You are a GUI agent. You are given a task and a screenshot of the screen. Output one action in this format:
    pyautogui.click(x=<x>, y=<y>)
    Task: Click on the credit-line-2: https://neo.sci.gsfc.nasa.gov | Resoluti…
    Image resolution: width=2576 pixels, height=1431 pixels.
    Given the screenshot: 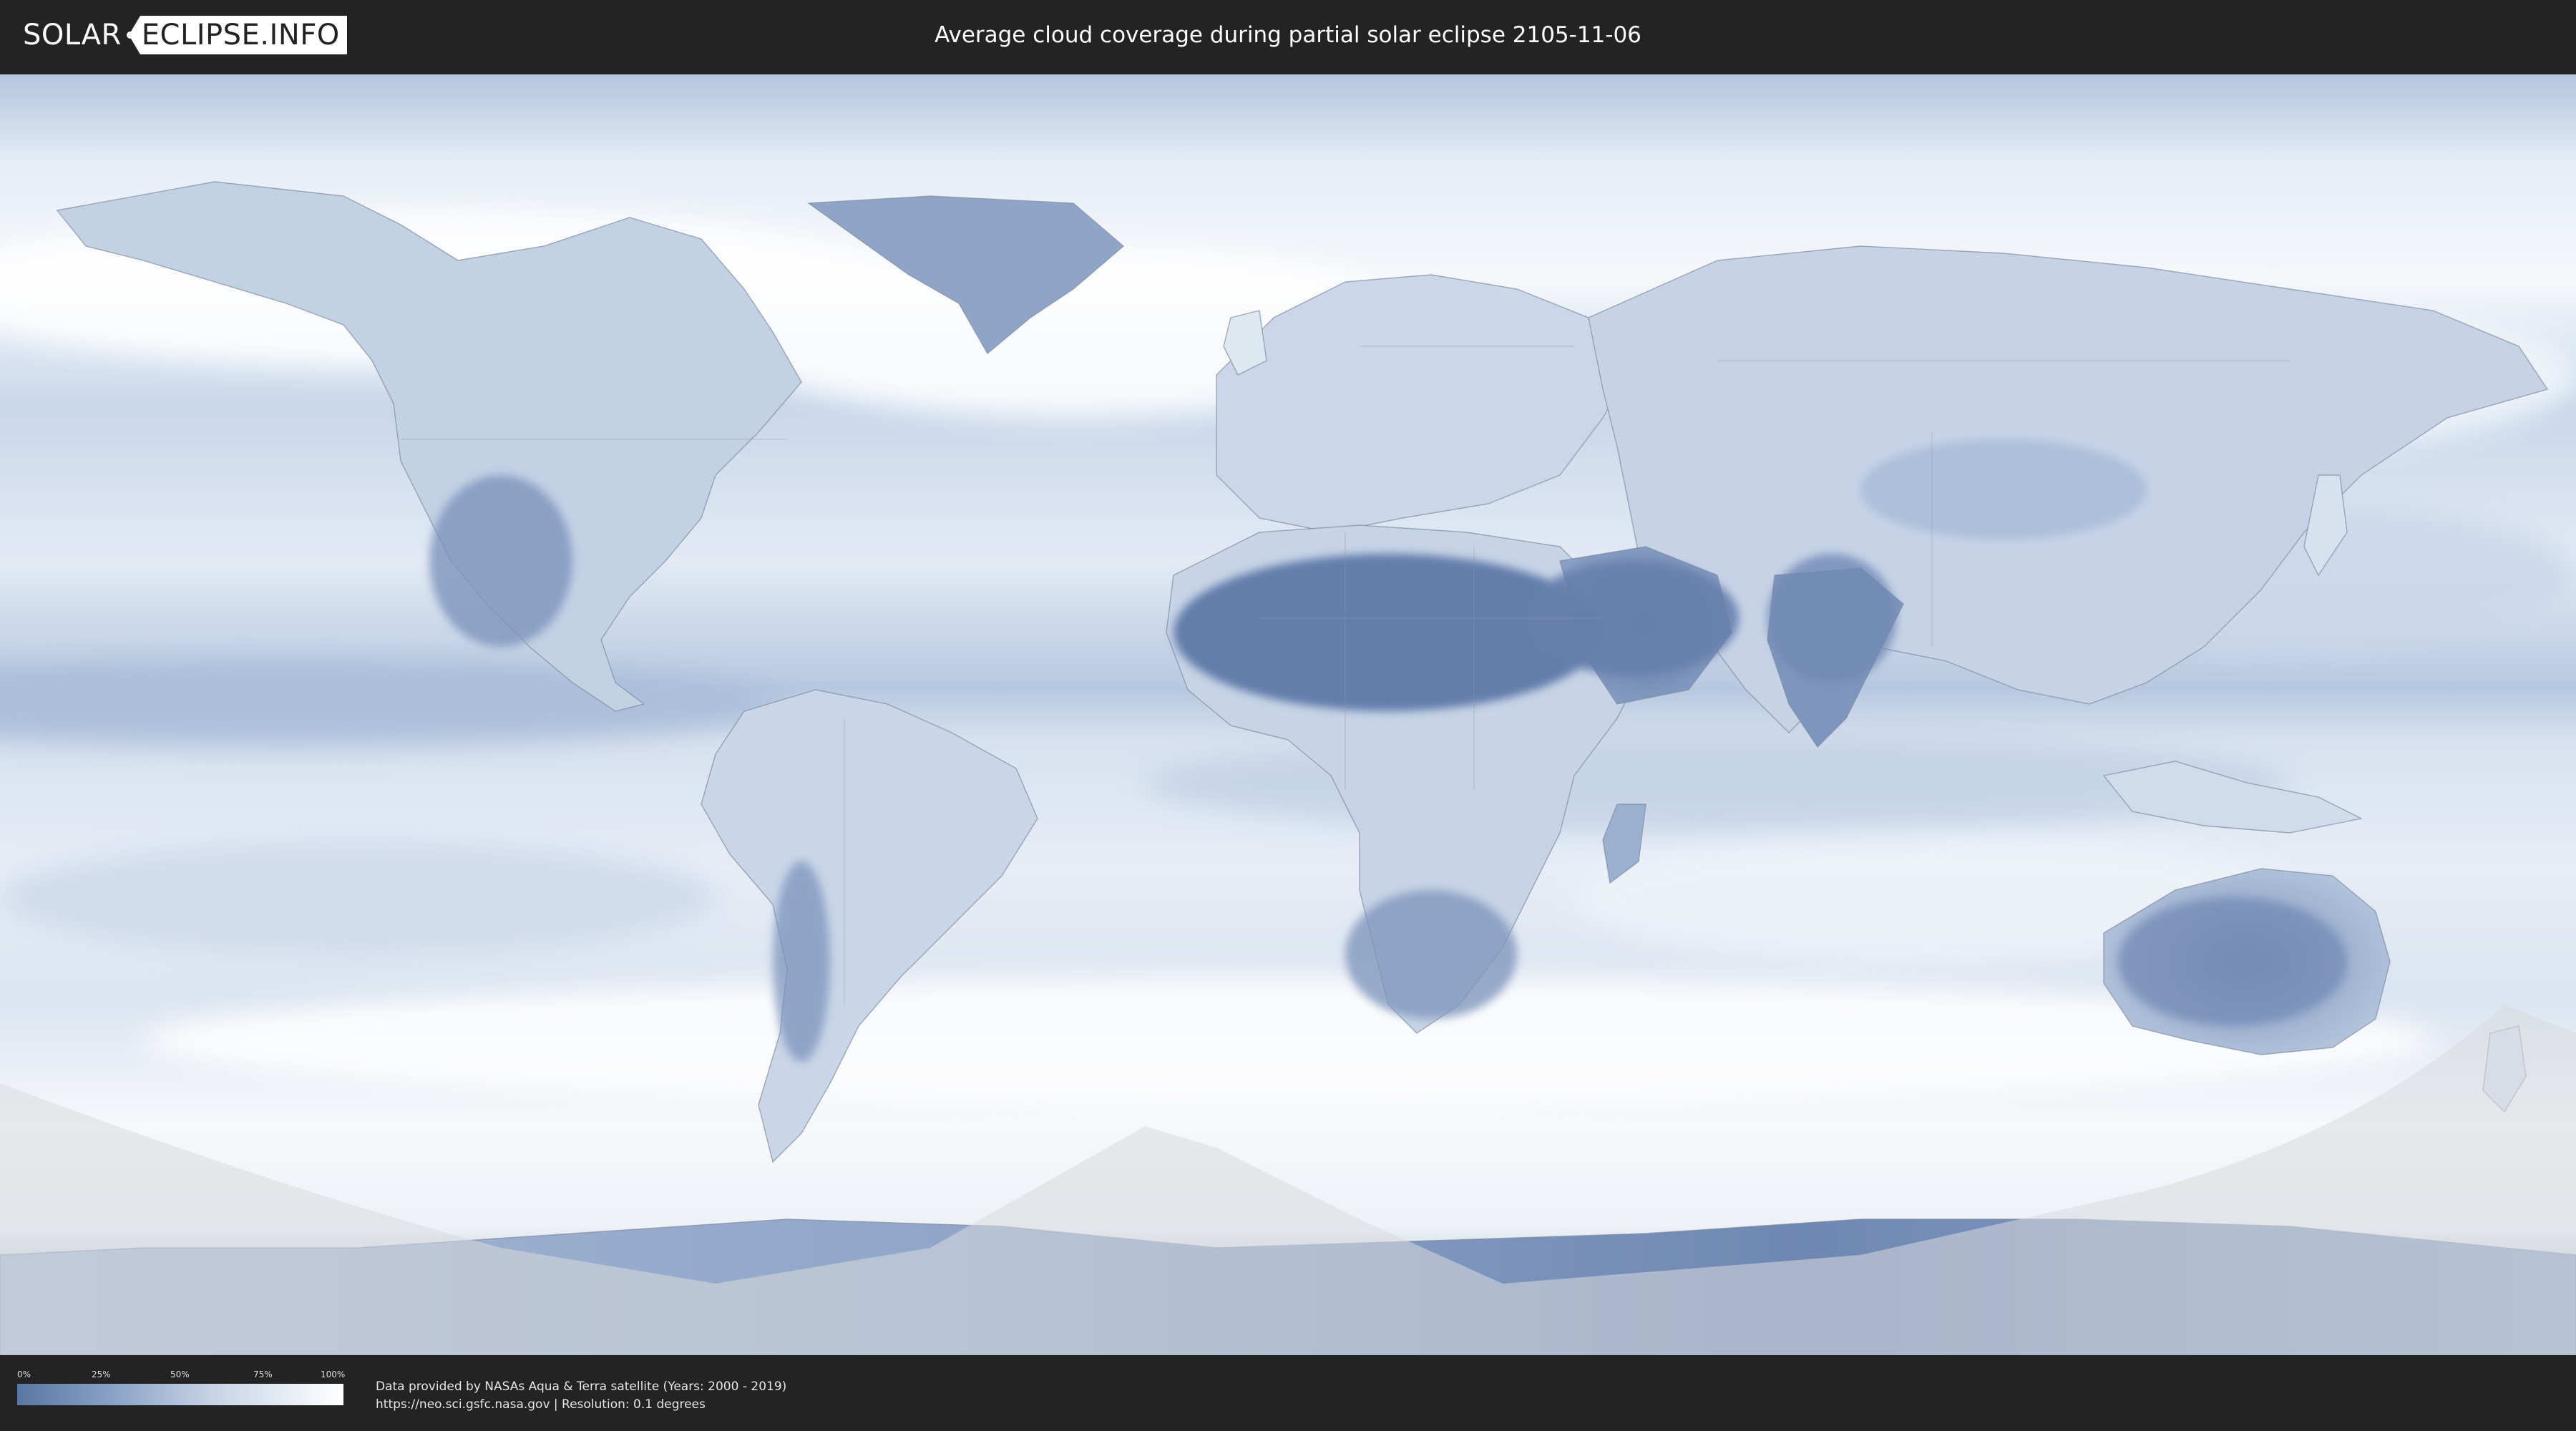 What is the action you would take?
    pyautogui.click(x=541, y=1404)
    